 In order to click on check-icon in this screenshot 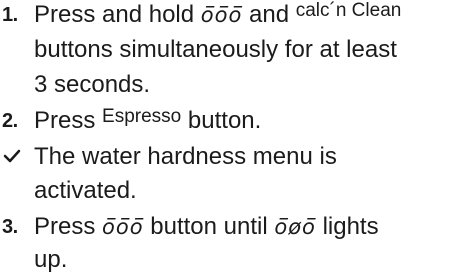, I will do `click(12, 158)`.